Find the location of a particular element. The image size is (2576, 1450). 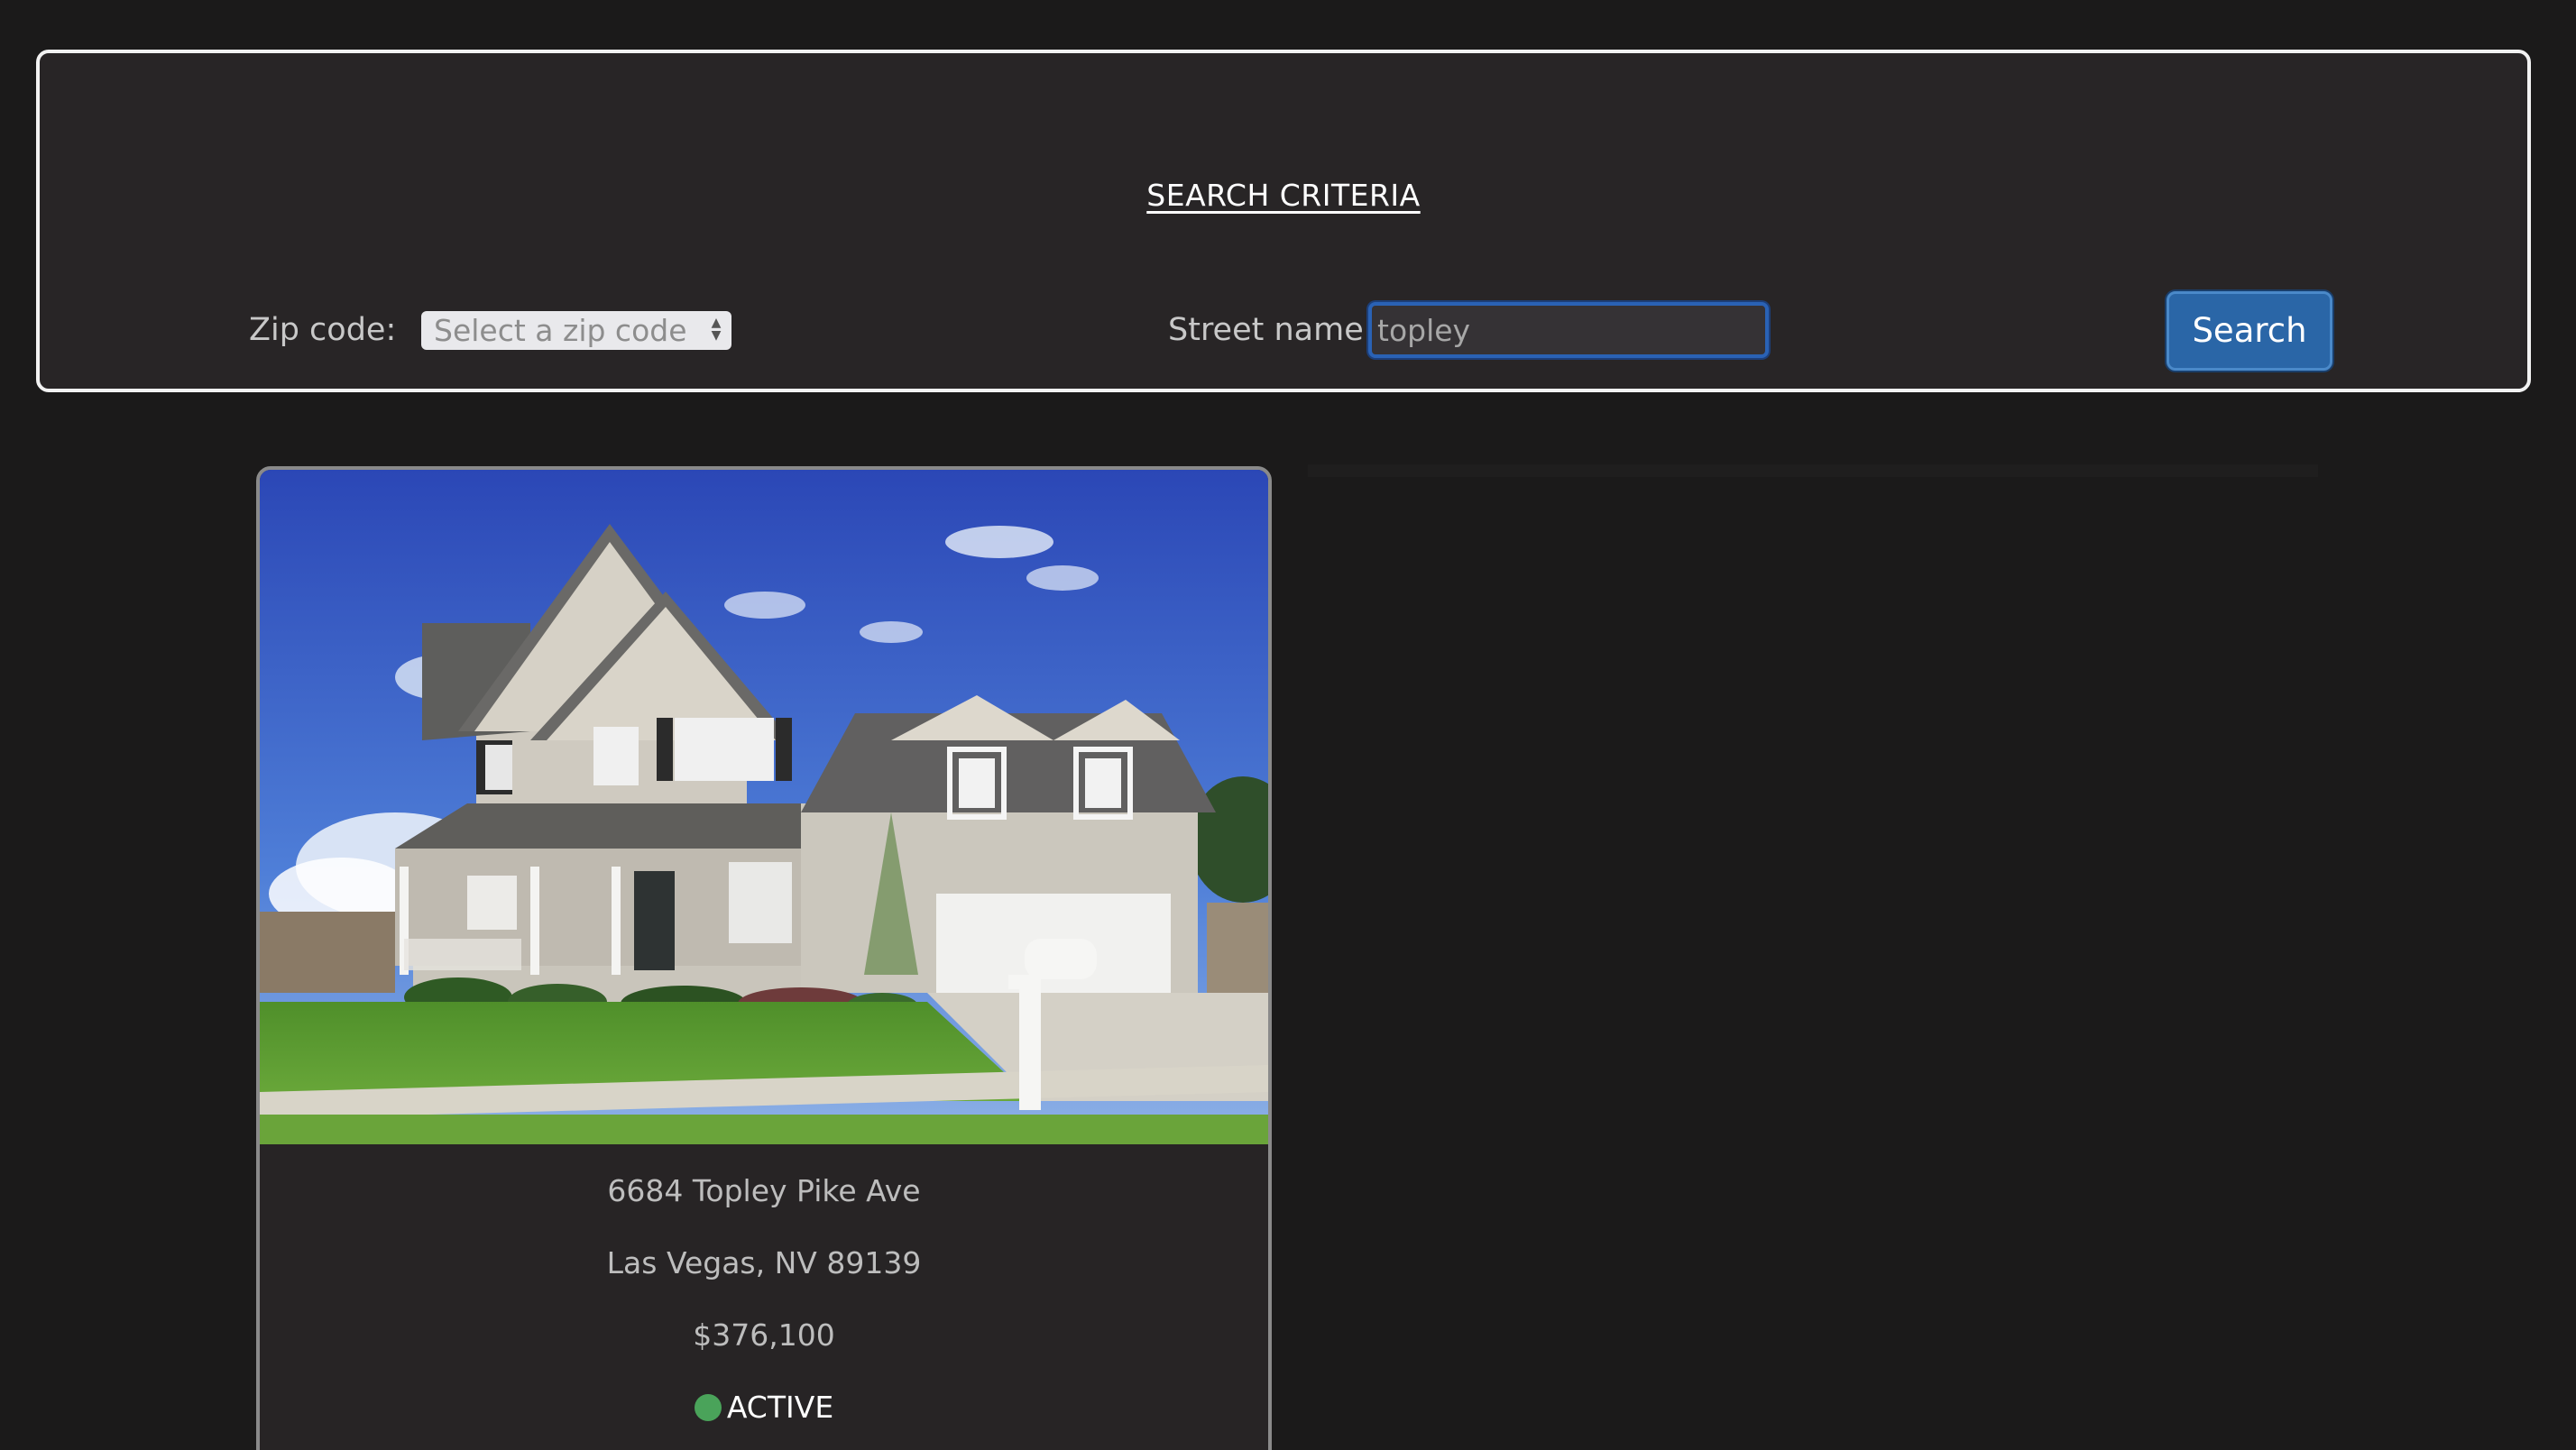

zip-code-select-value: Select a zip code is located at coordinates (560, 330).